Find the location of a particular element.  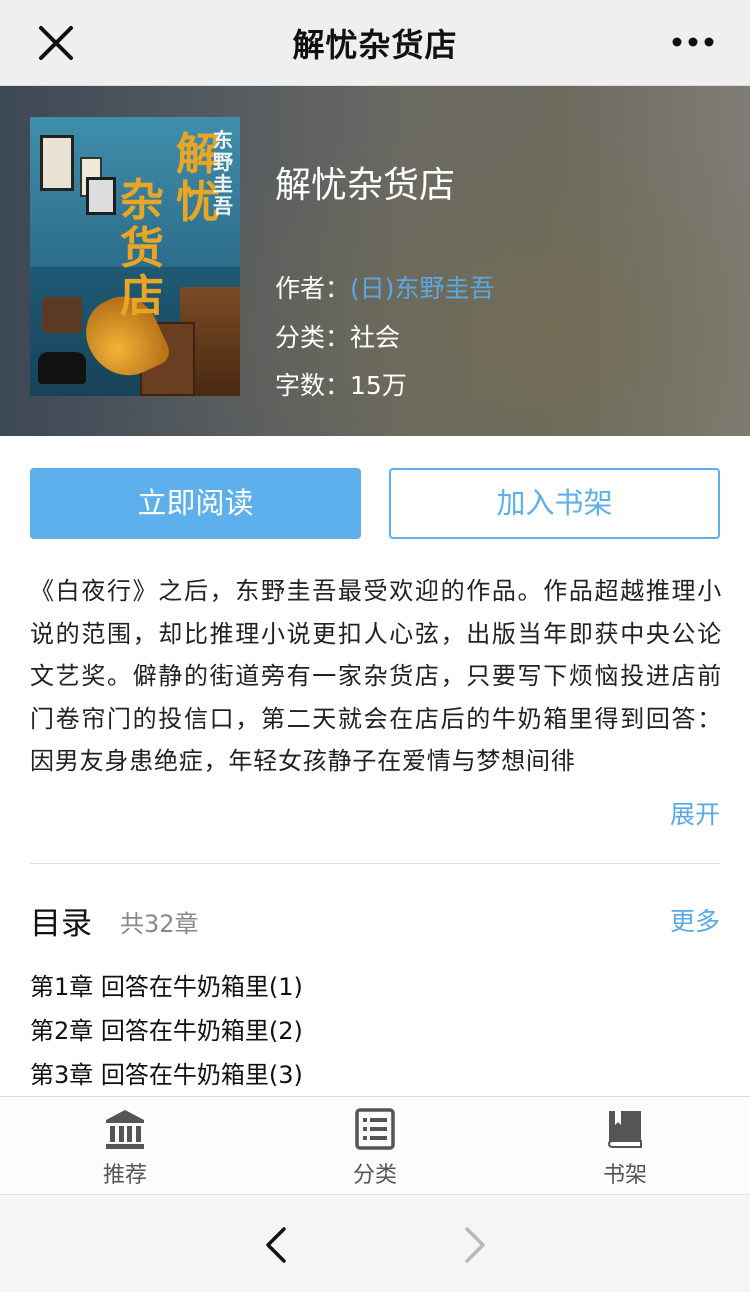

tab-bookshelf: 书架 is located at coordinates (625, 1146).